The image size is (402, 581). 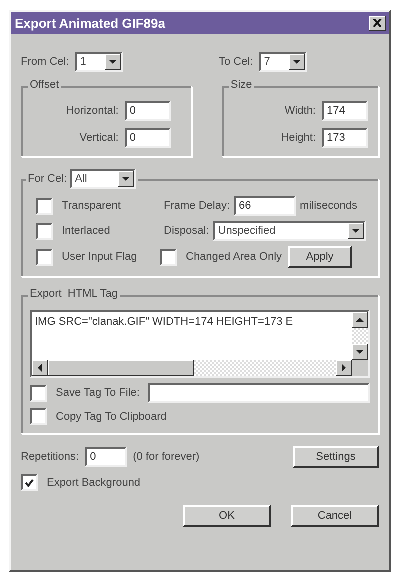 I want to click on field-label: Disposal:, so click(x=187, y=231).